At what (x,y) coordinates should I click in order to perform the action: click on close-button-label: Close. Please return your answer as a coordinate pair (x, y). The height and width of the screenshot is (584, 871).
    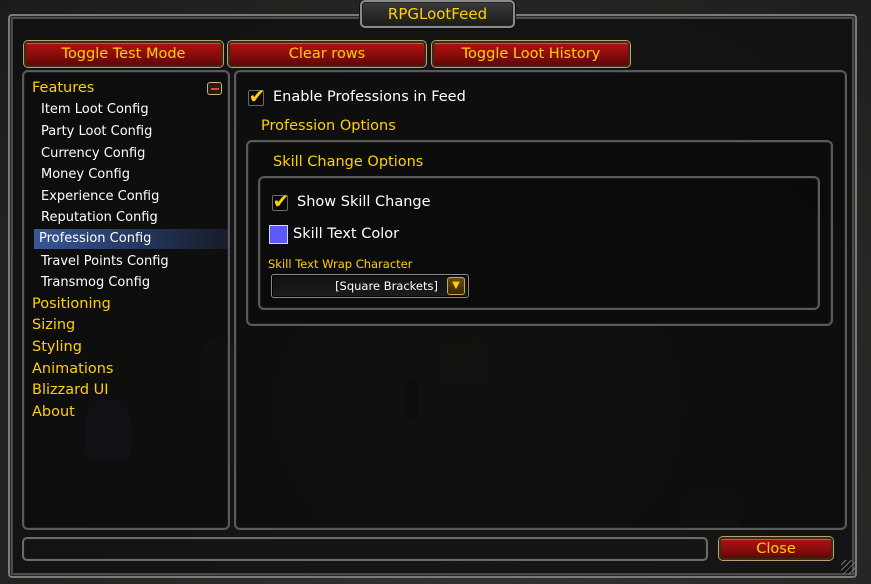
    Looking at the image, I should click on (776, 548).